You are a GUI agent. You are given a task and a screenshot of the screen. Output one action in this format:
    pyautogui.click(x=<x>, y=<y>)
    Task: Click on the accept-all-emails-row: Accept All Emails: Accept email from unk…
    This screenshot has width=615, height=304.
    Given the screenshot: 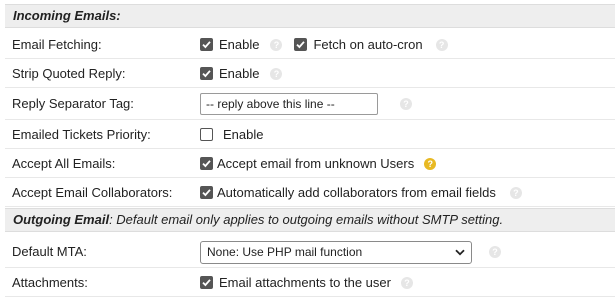 What is the action you would take?
    pyautogui.click(x=310, y=163)
    